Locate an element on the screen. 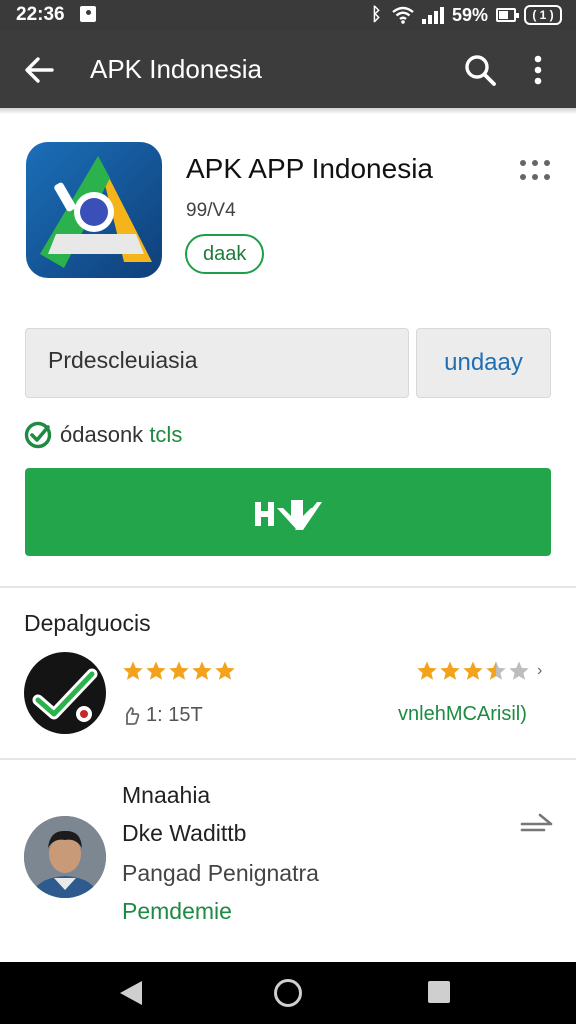 Image resolution: width=576 pixels, height=1024 pixels. navigation-bar is located at coordinates (288, 993).